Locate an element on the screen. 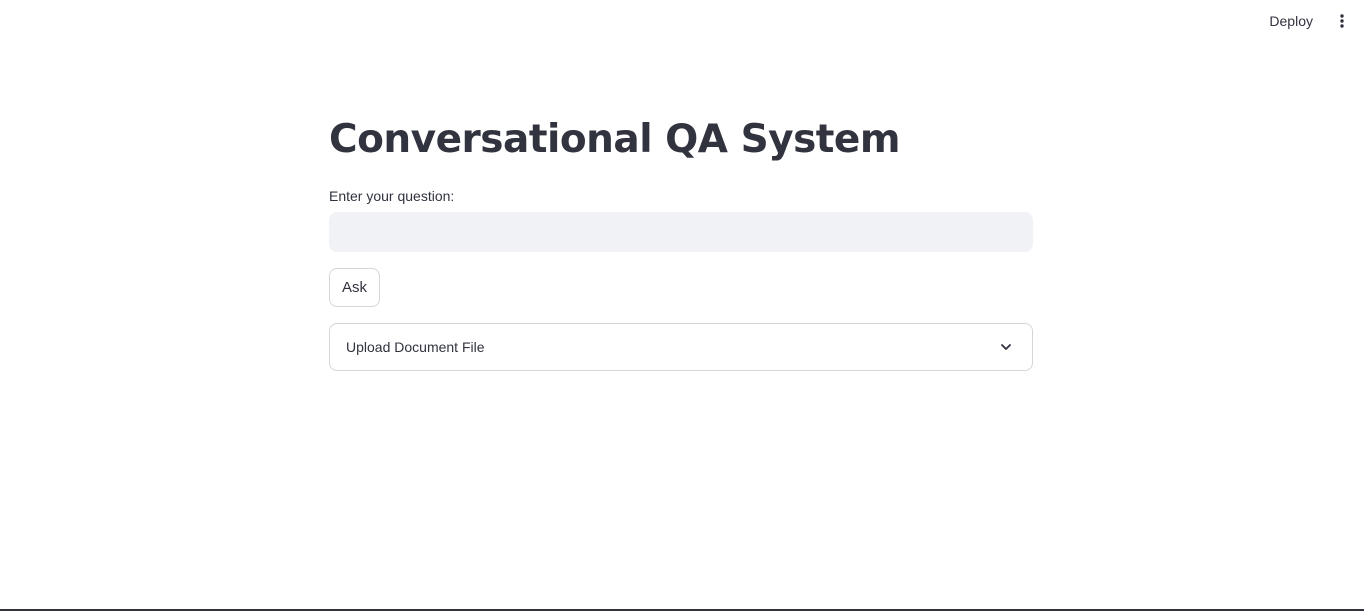 This screenshot has width=1364, height=611. question-input is located at coordinates (681, 232).